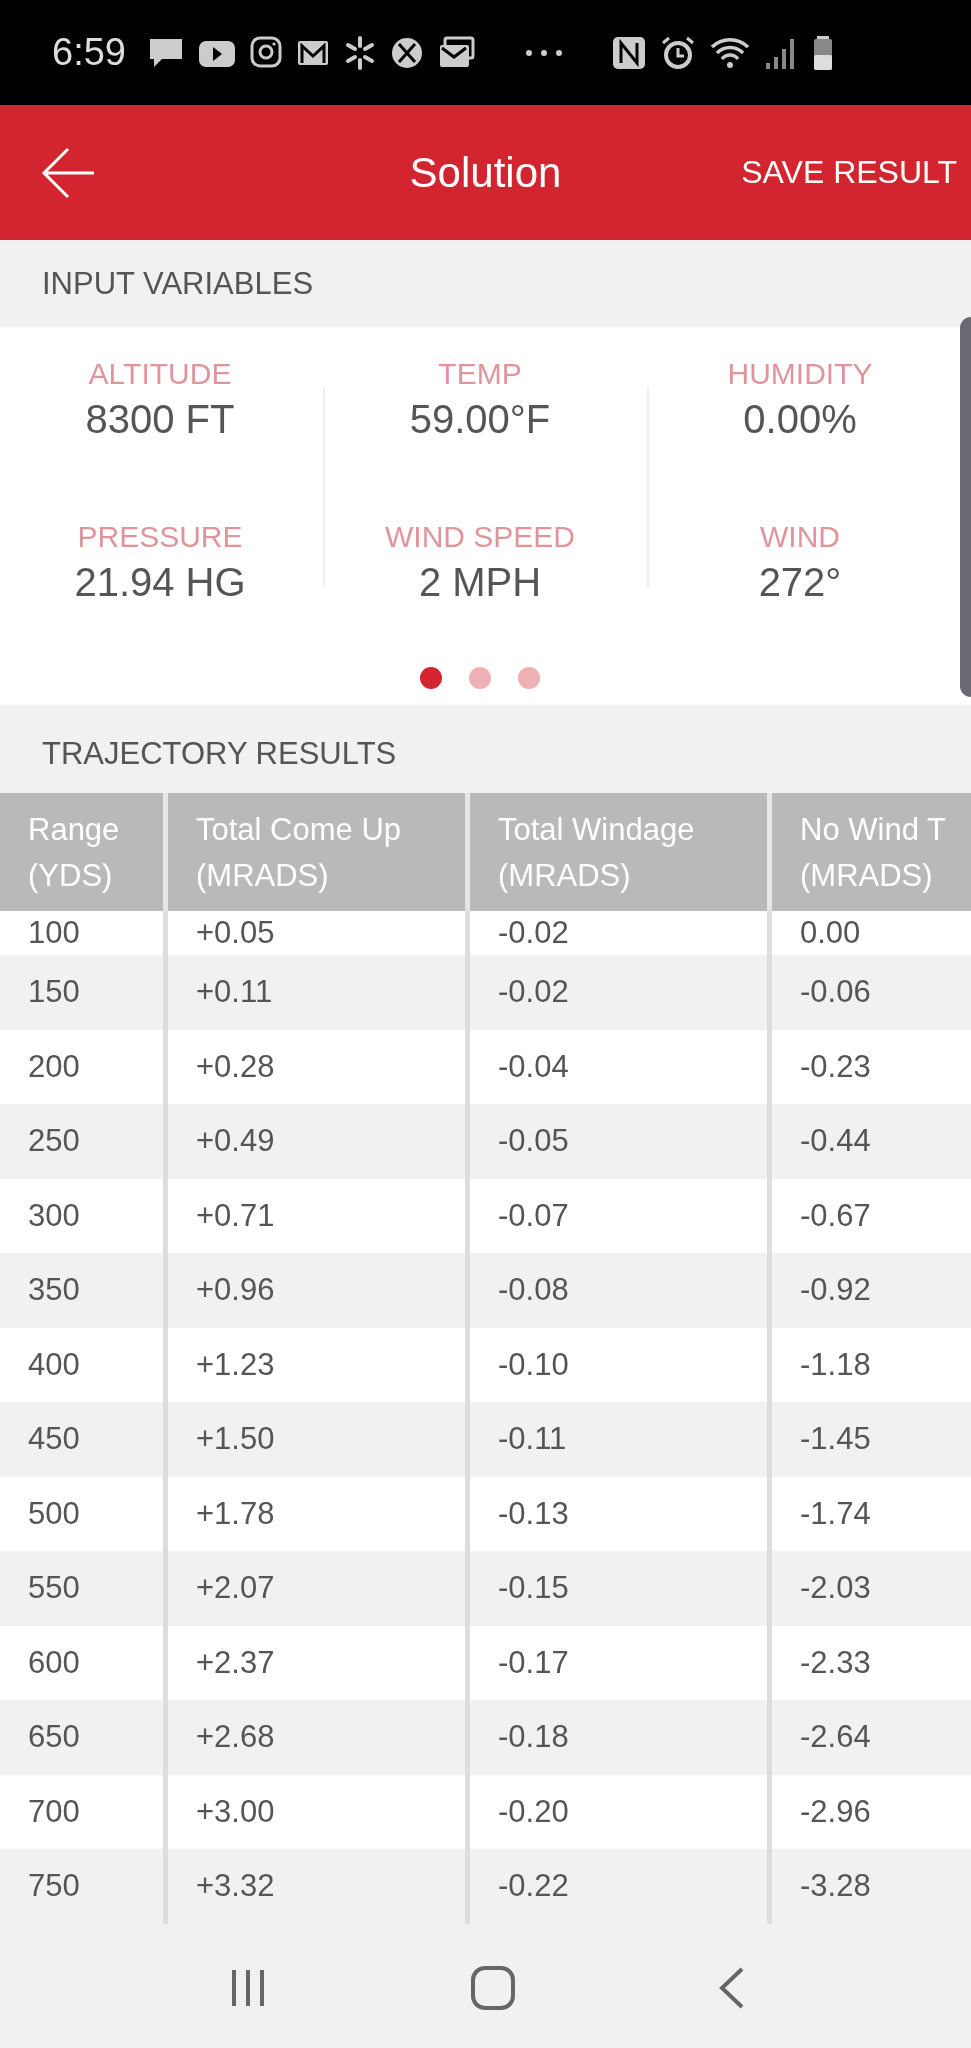 The image size is (971, 2048). I want to click on table-cell: -0.08, so click(618, 1290).